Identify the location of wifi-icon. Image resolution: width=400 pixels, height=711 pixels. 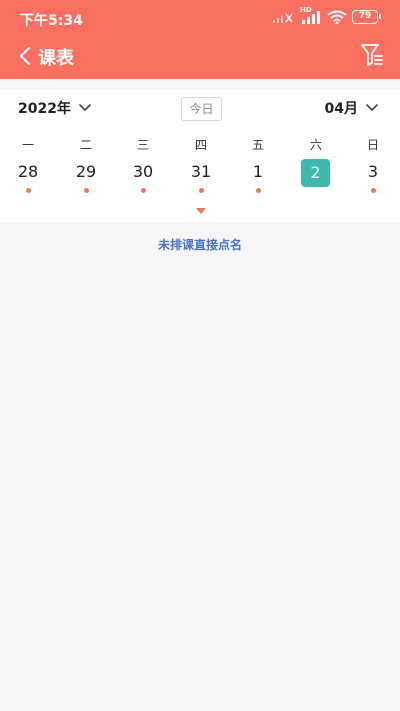
(337, 17).